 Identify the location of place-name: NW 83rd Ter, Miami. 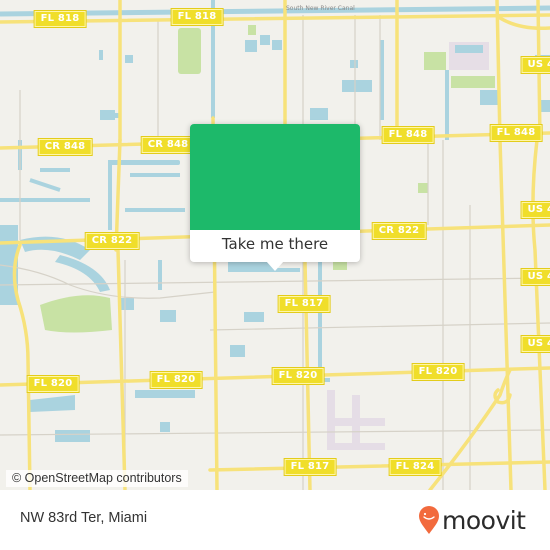
(84, 518).